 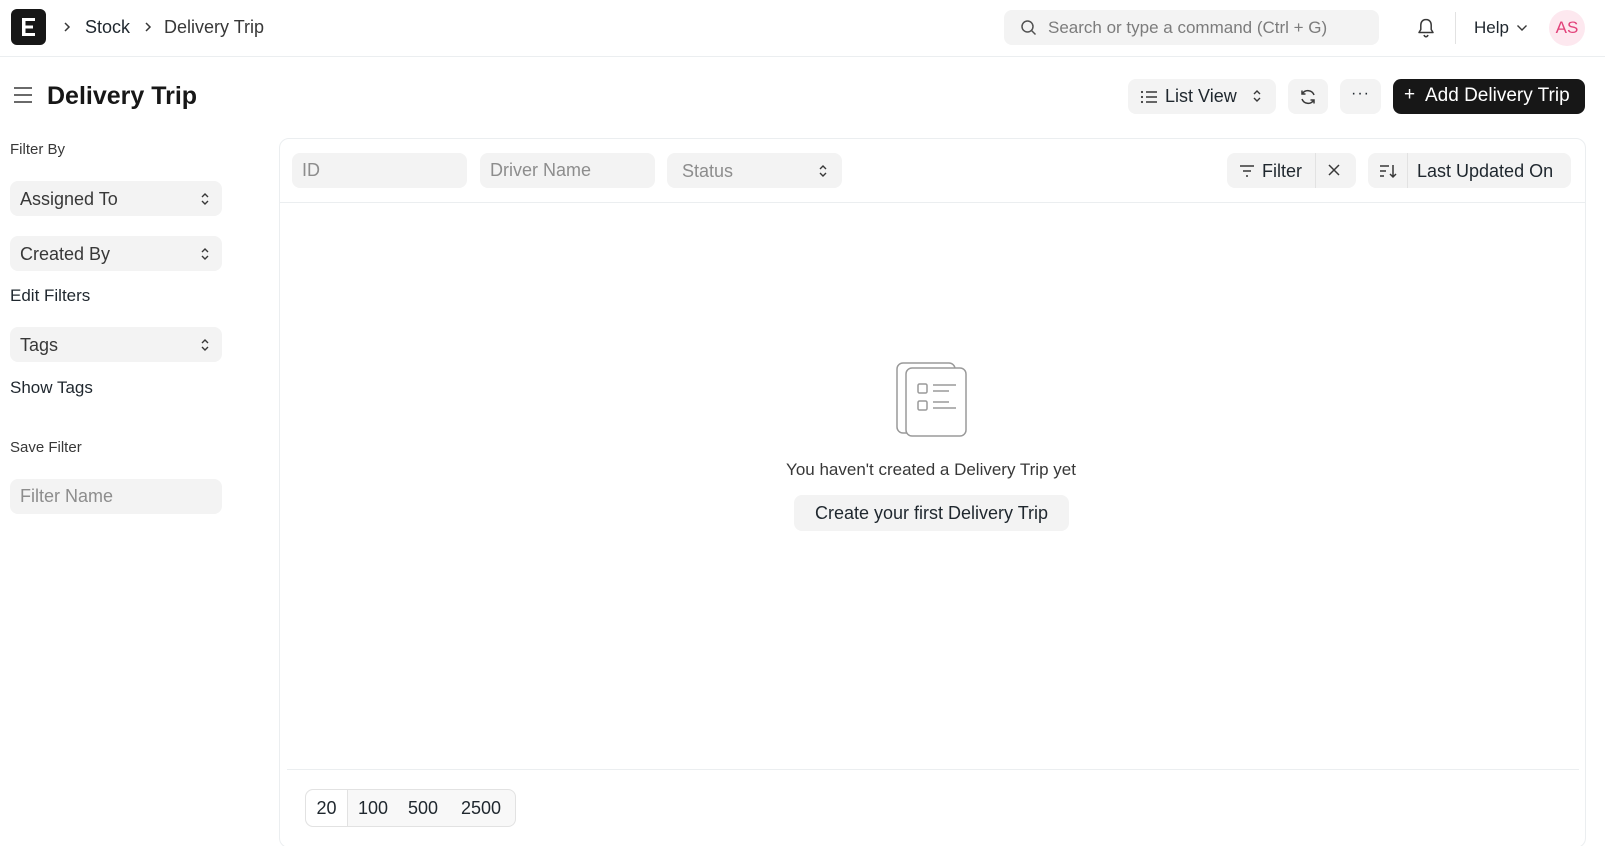 I want to click on filter-name-input, so click(x=116, y=496).